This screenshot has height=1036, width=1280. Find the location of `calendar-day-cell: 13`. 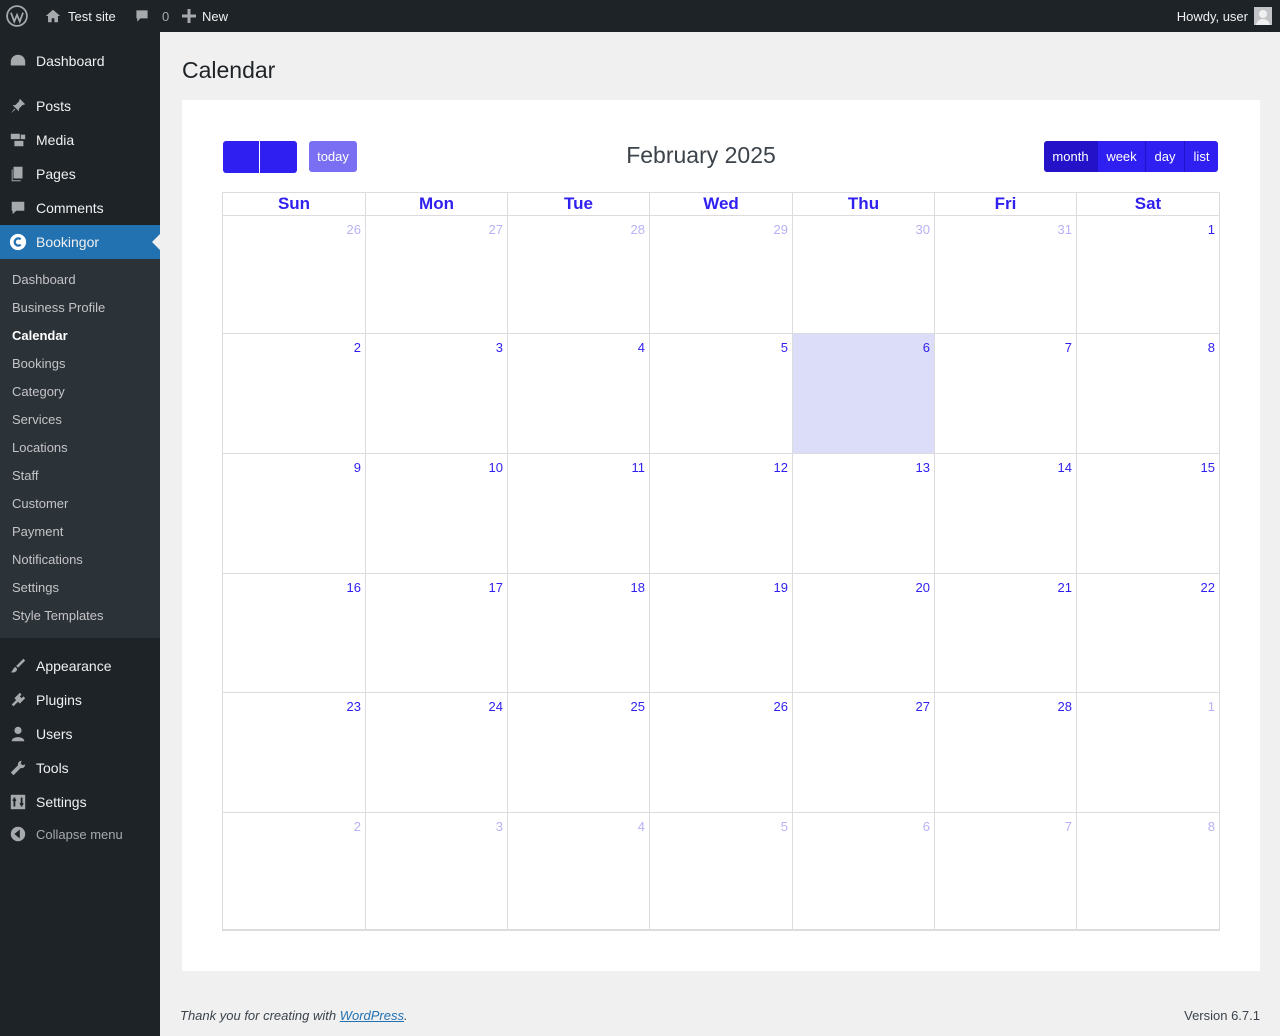

calendar-day-cell: 13 is located at coordinates (864, 514).